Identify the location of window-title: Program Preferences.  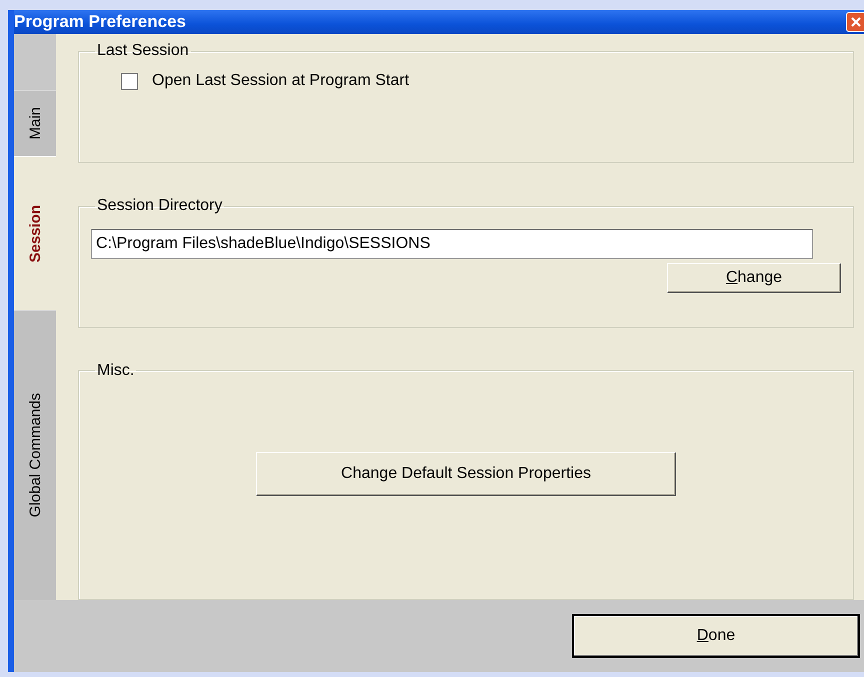
(100, 22).